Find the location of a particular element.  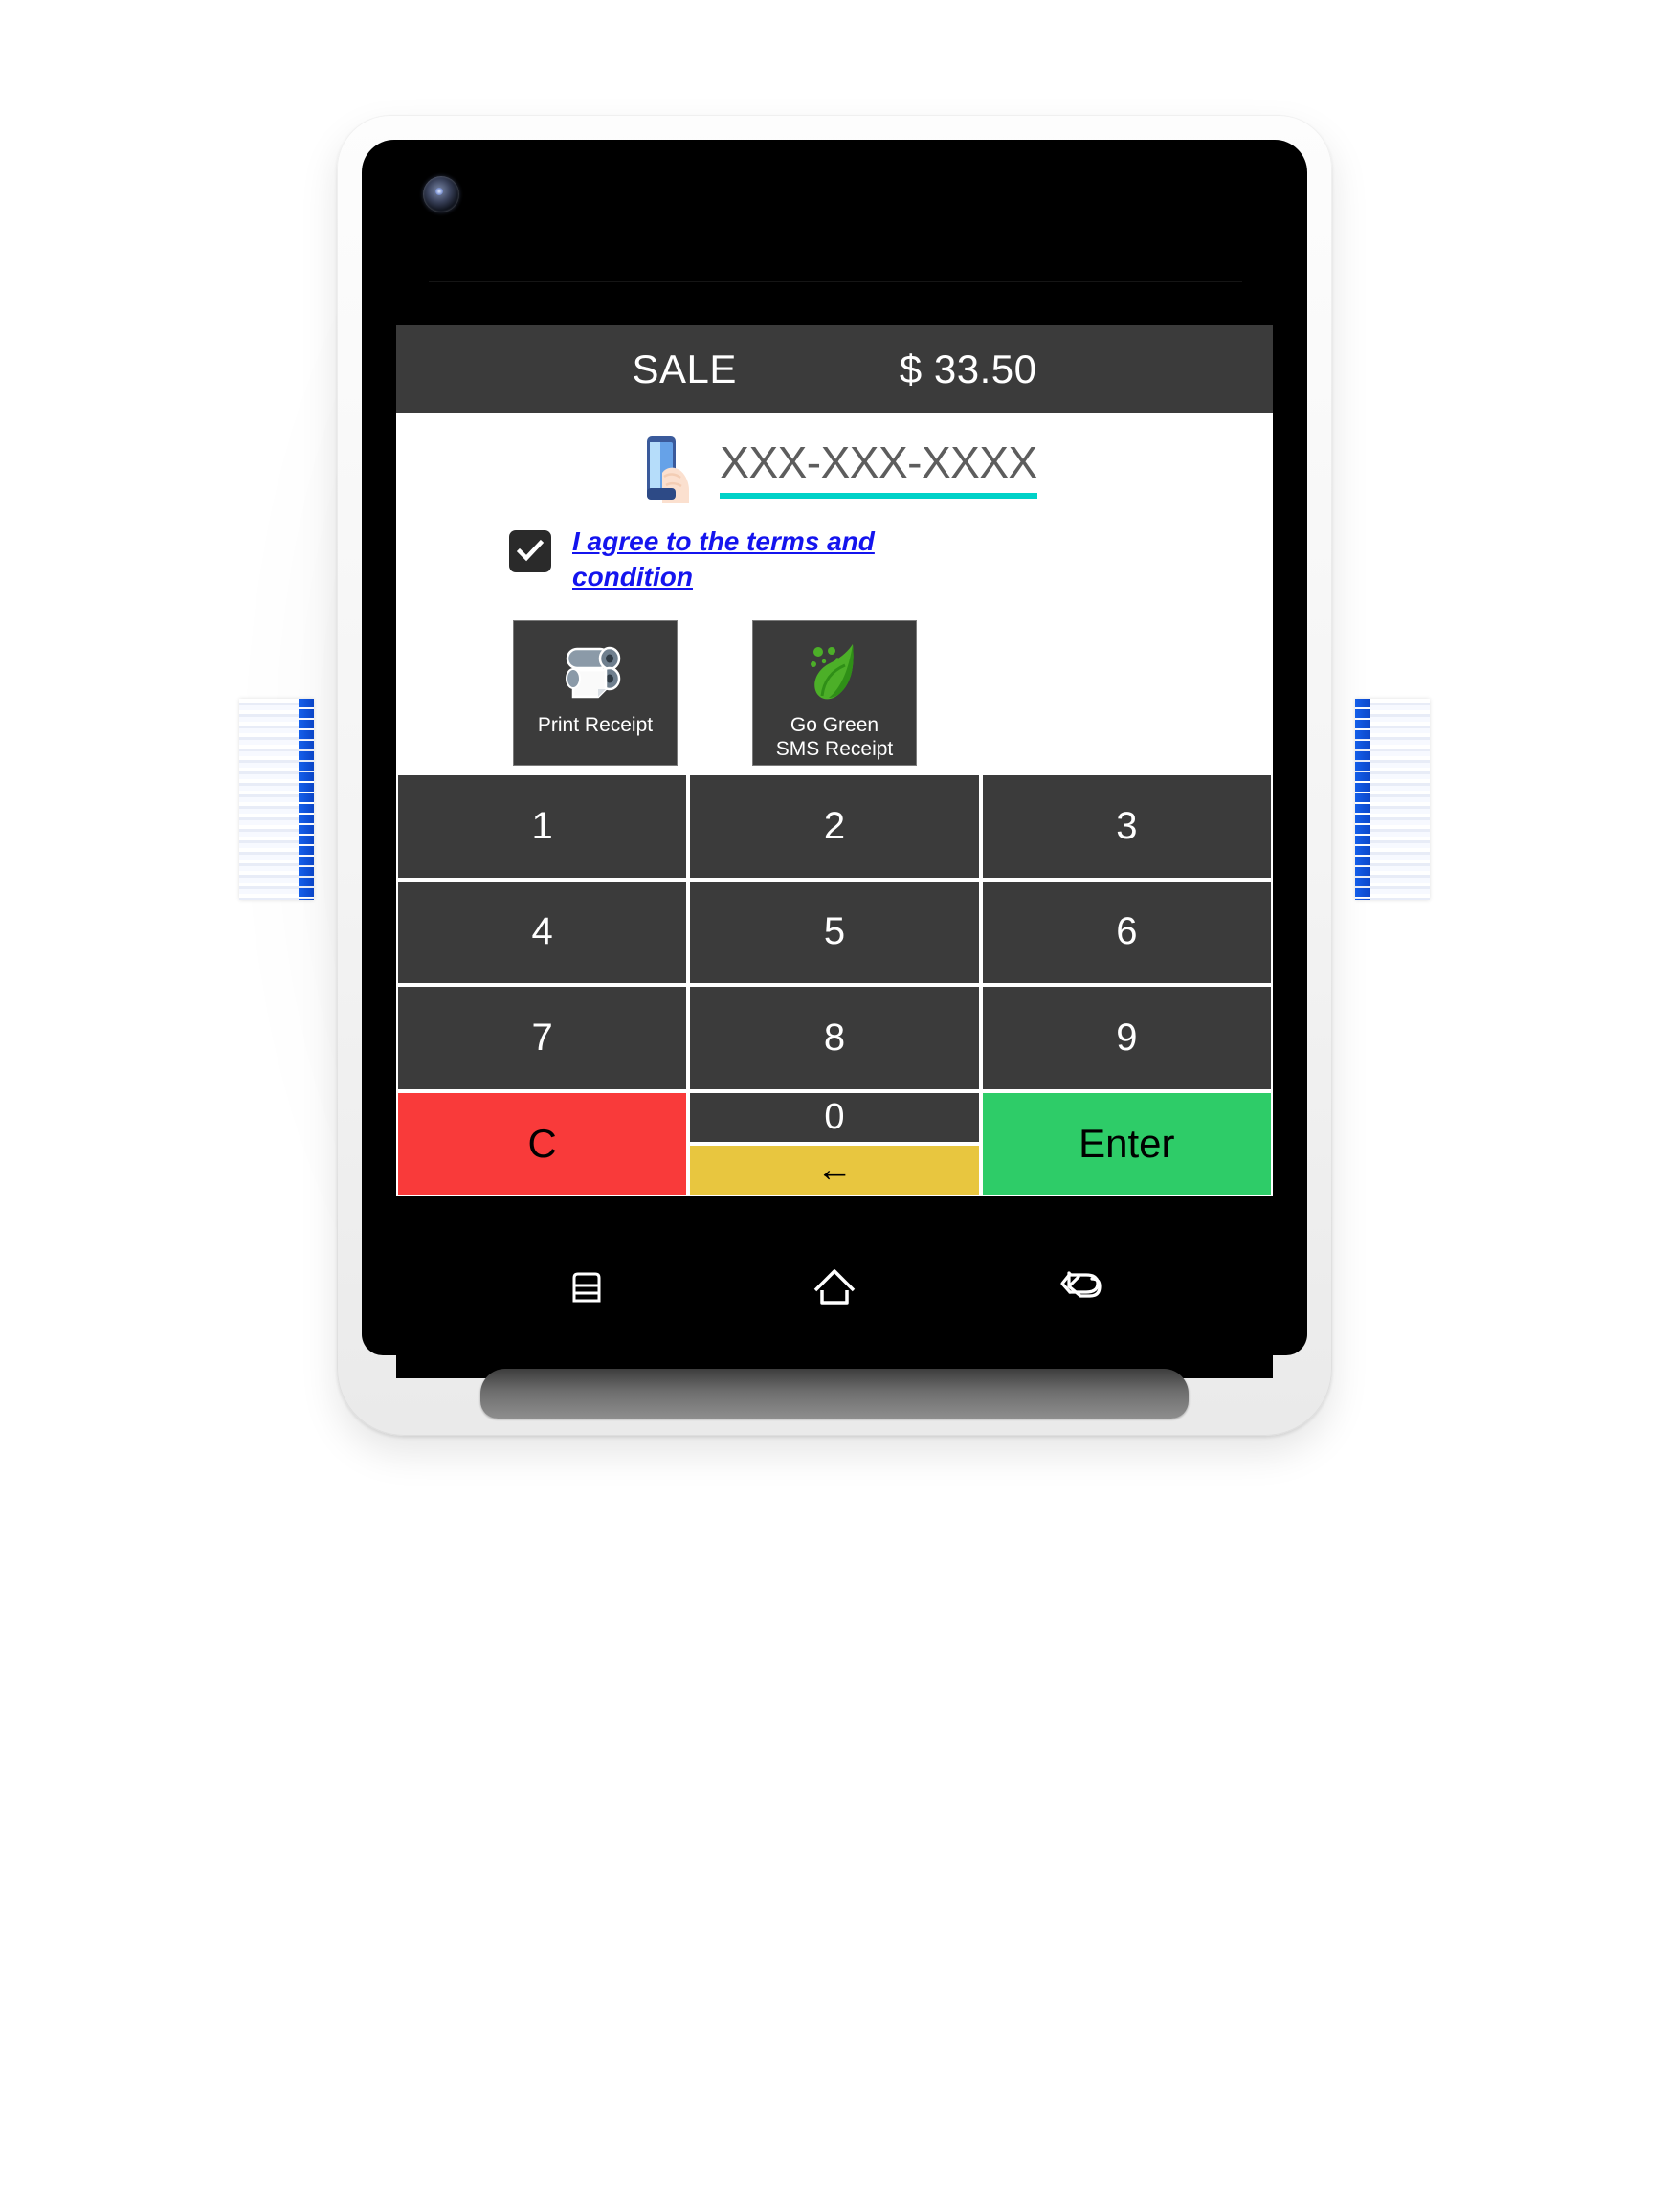

key-7: 7 is located at coordinates (542, 1038).